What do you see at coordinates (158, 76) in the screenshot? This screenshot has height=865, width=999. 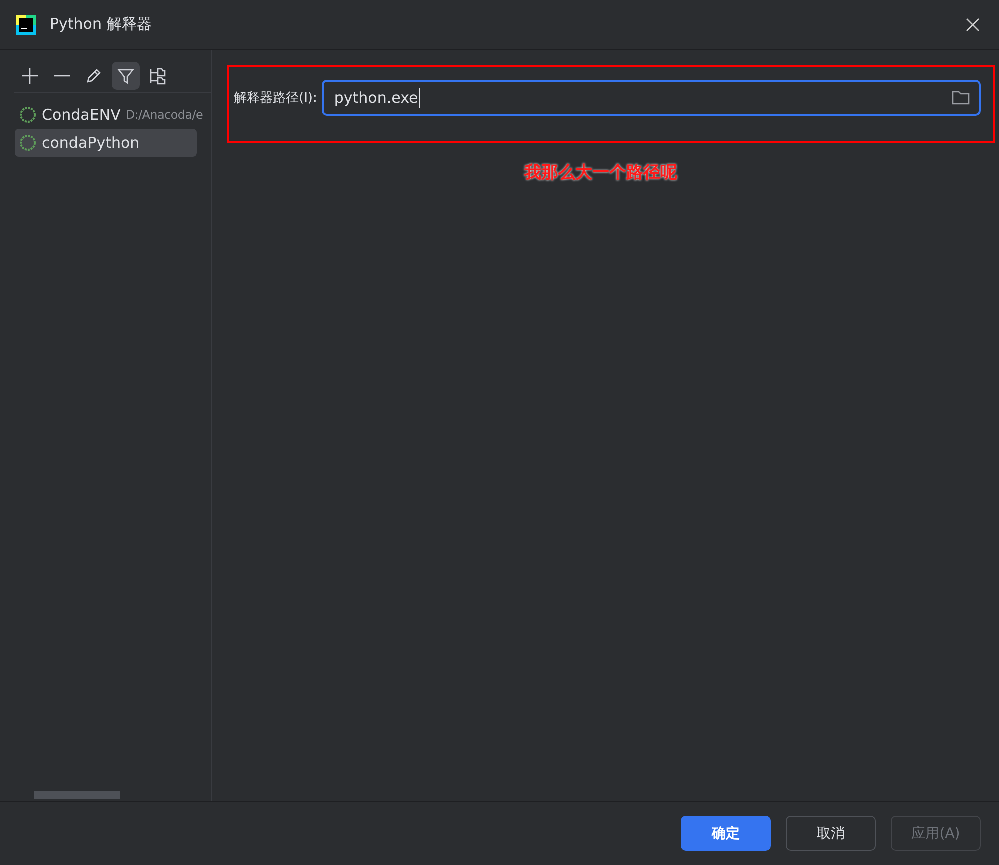 I see `tree-icon` at bounding box center [158, 76].